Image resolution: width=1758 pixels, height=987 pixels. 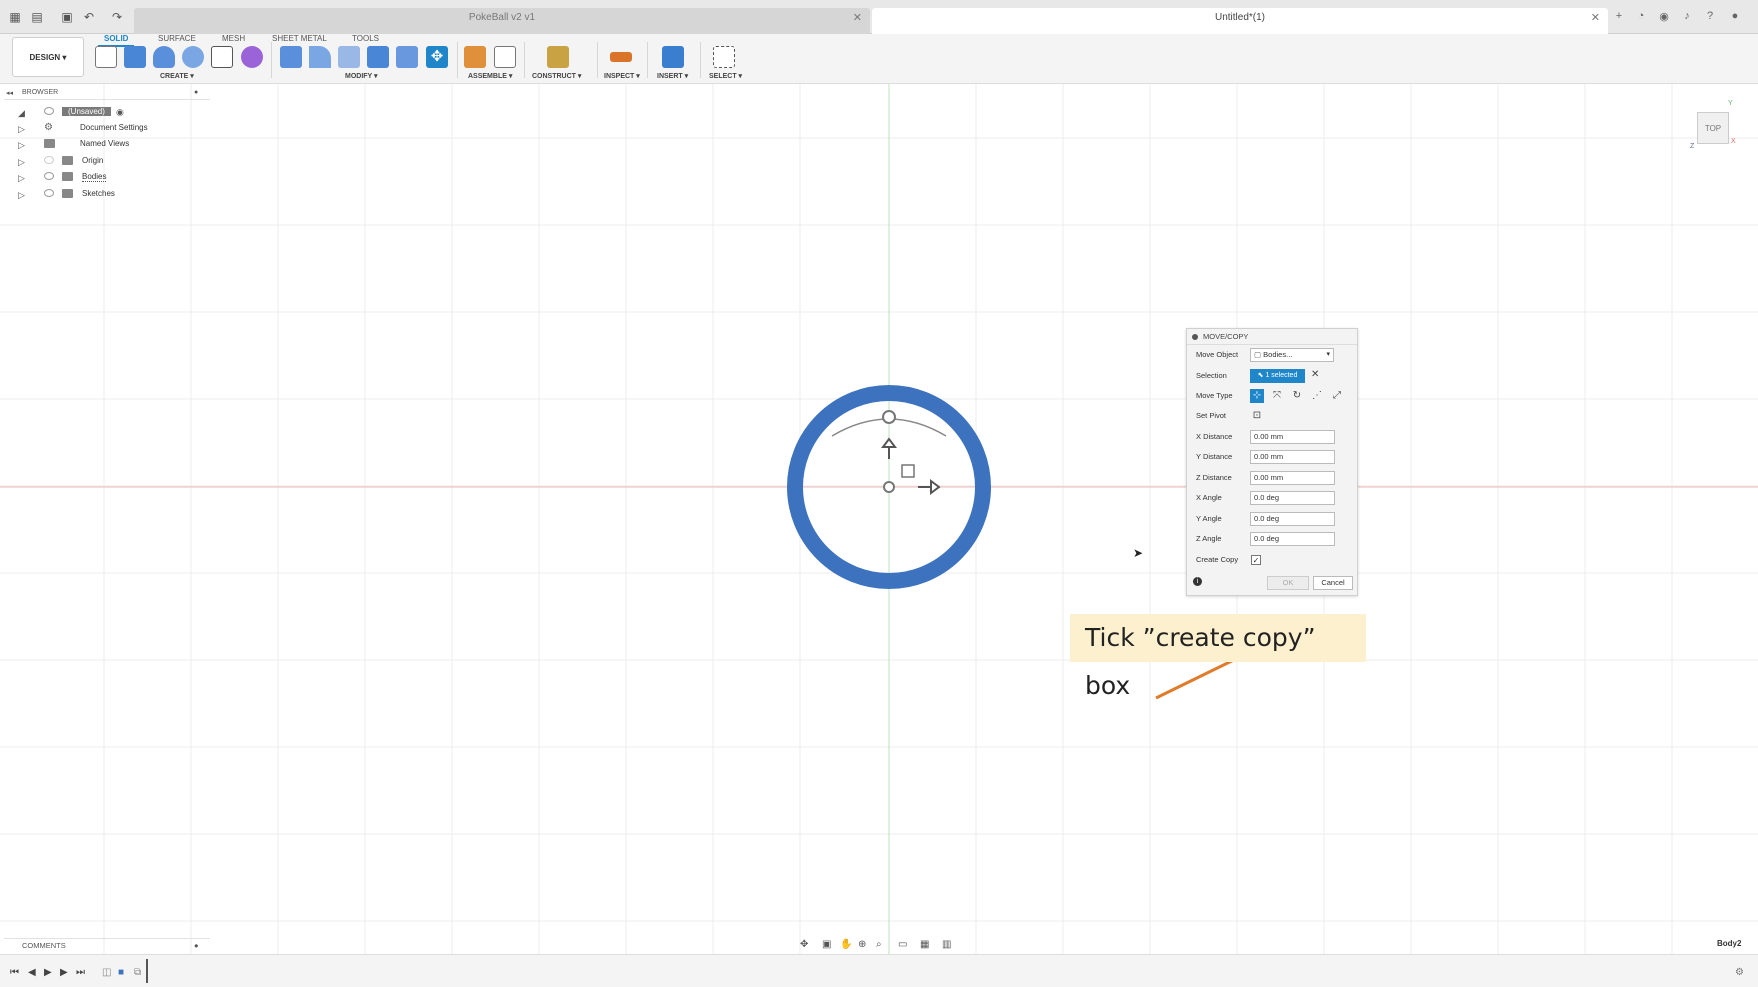 What do you see at coordinates (1292, 519) in the screenshot?
I see `y-angle-input: 0.0 deg` at bounding box center [1292, 519].